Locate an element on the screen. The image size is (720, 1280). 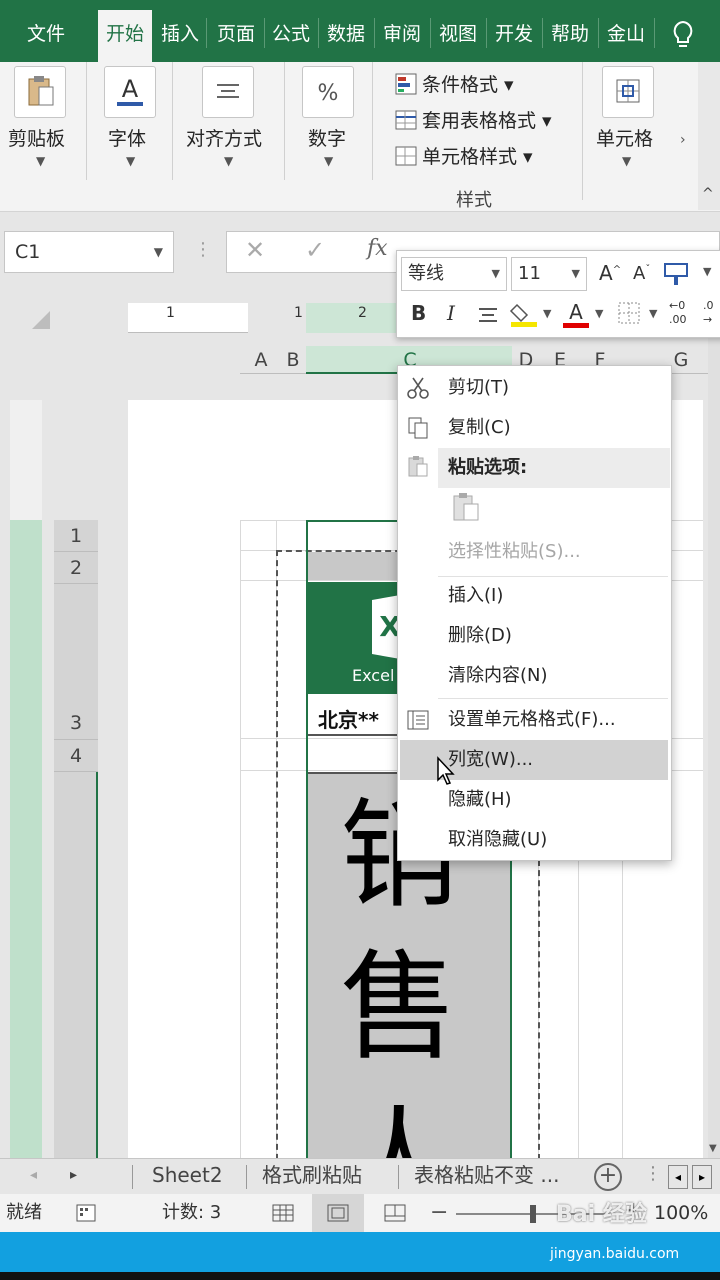
address-text: 北京** is located at coordinates (348, 720).